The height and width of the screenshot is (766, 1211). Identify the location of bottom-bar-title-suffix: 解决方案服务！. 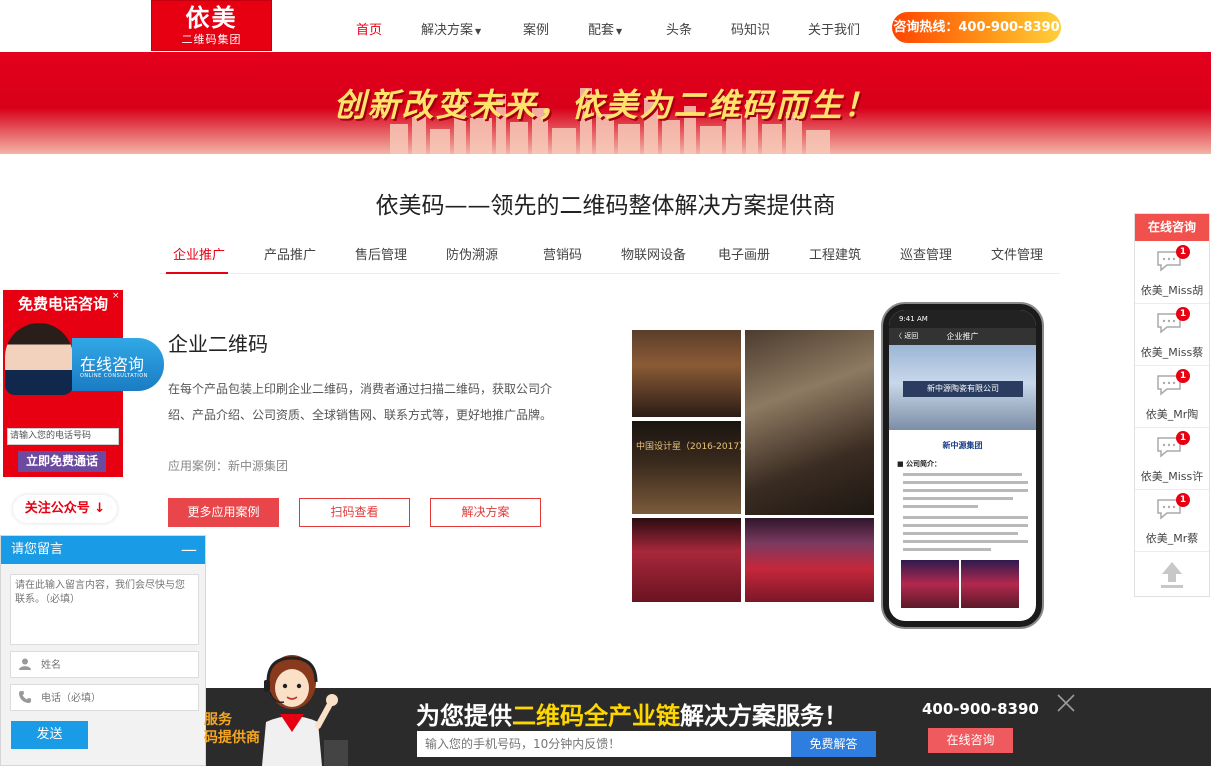
(764, 716).